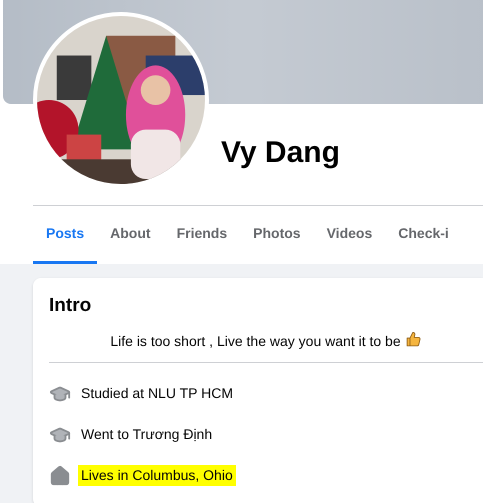  Describe the element at coordinates (130, 235) in the screenshot. I see `profile-tab: About` at that location.